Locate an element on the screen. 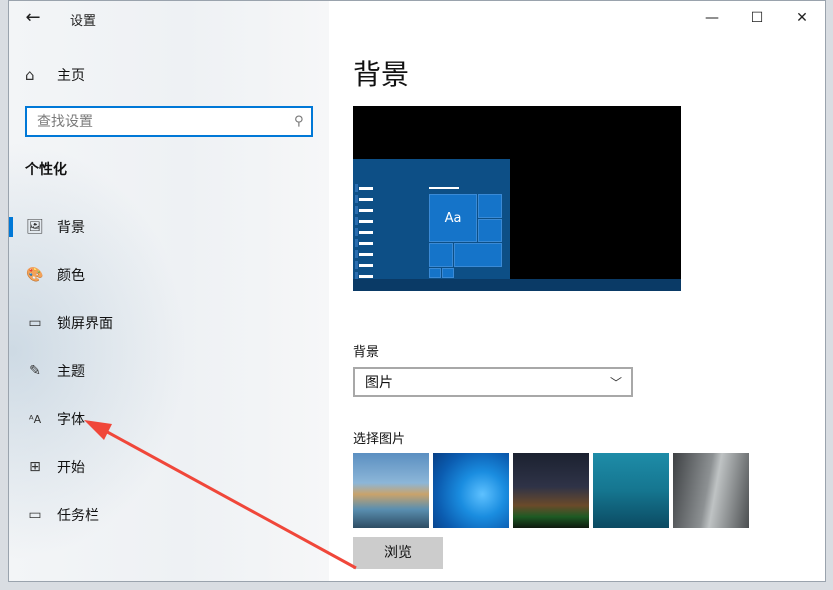 Image resolution: width=833 pixels, height=590 pixels. back-button: ← is located at coordinates (33, 18).